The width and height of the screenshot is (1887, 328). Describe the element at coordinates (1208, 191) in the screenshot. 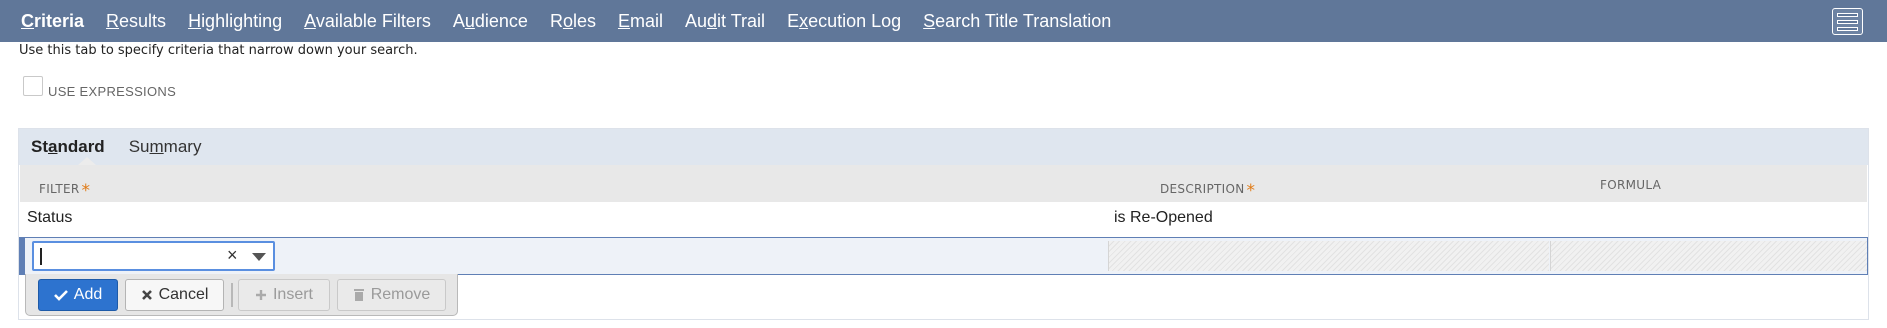

I see `column-description: DESCRIPTION *` at that location.